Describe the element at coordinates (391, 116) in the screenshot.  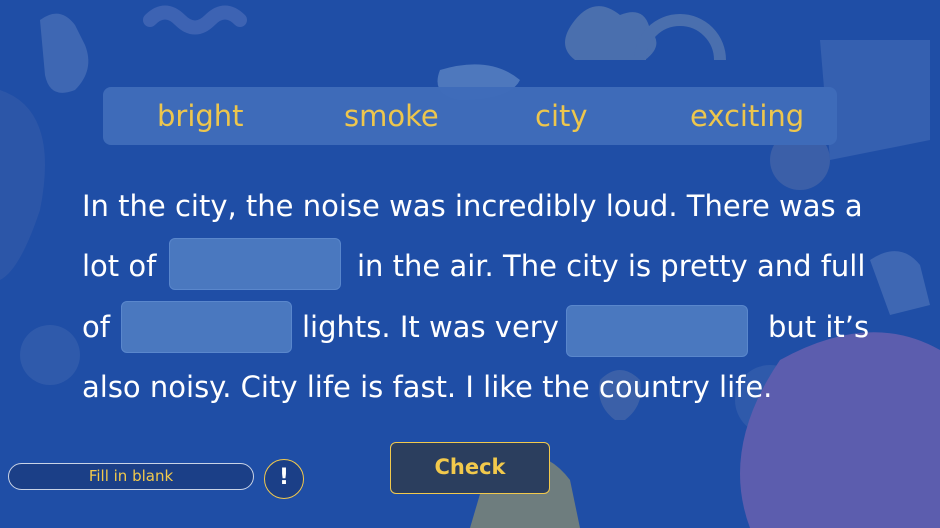
I see `word-chip-smoke: smoke` at that location.